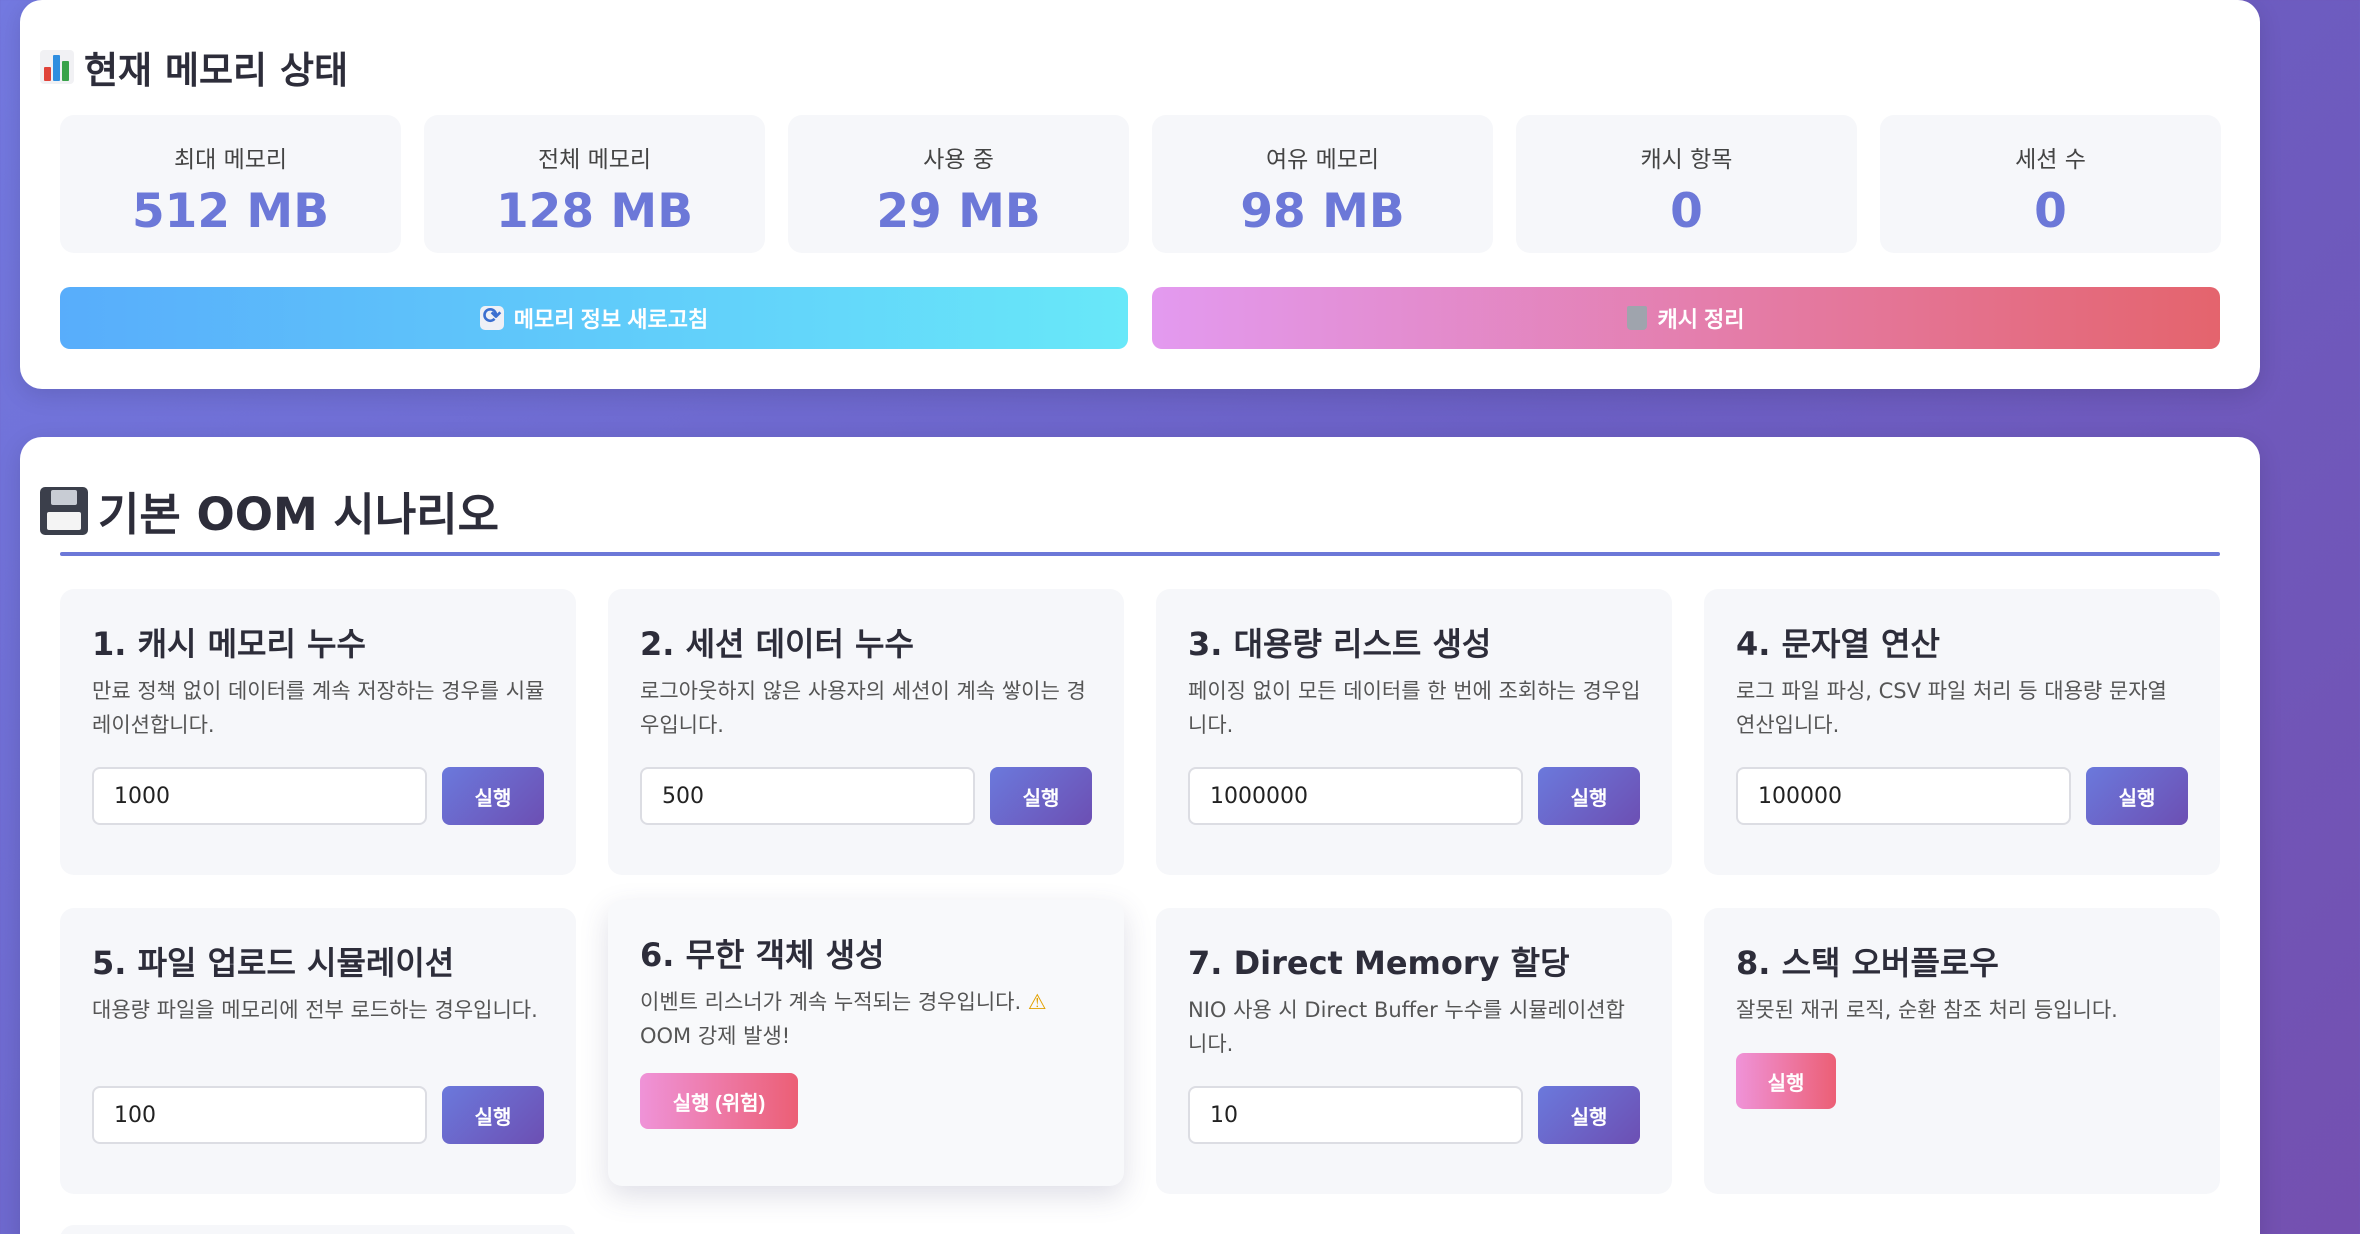 Image resolution: width=2360 pixels, height=1234 pixels. I want to click on memory-status-title-text: 현재 메모리 상태, so click(216, 70).